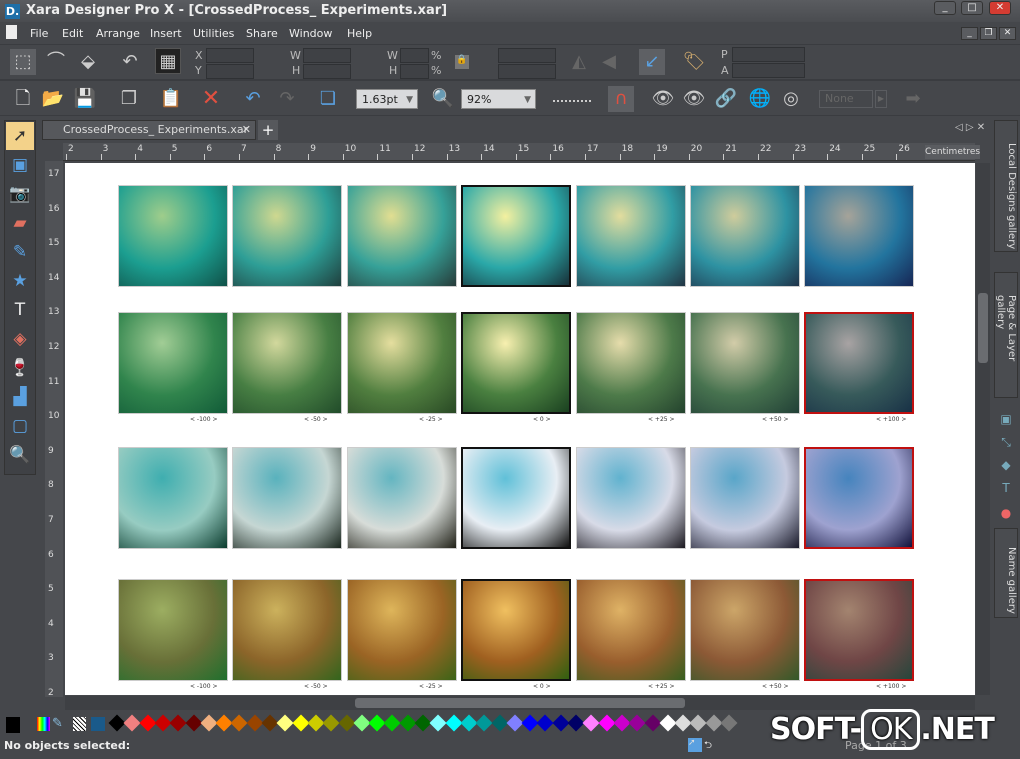  Describe the element at coordinates (130, 62) in the screenshot. I see `transform-origin-icon: ↶` at that location.